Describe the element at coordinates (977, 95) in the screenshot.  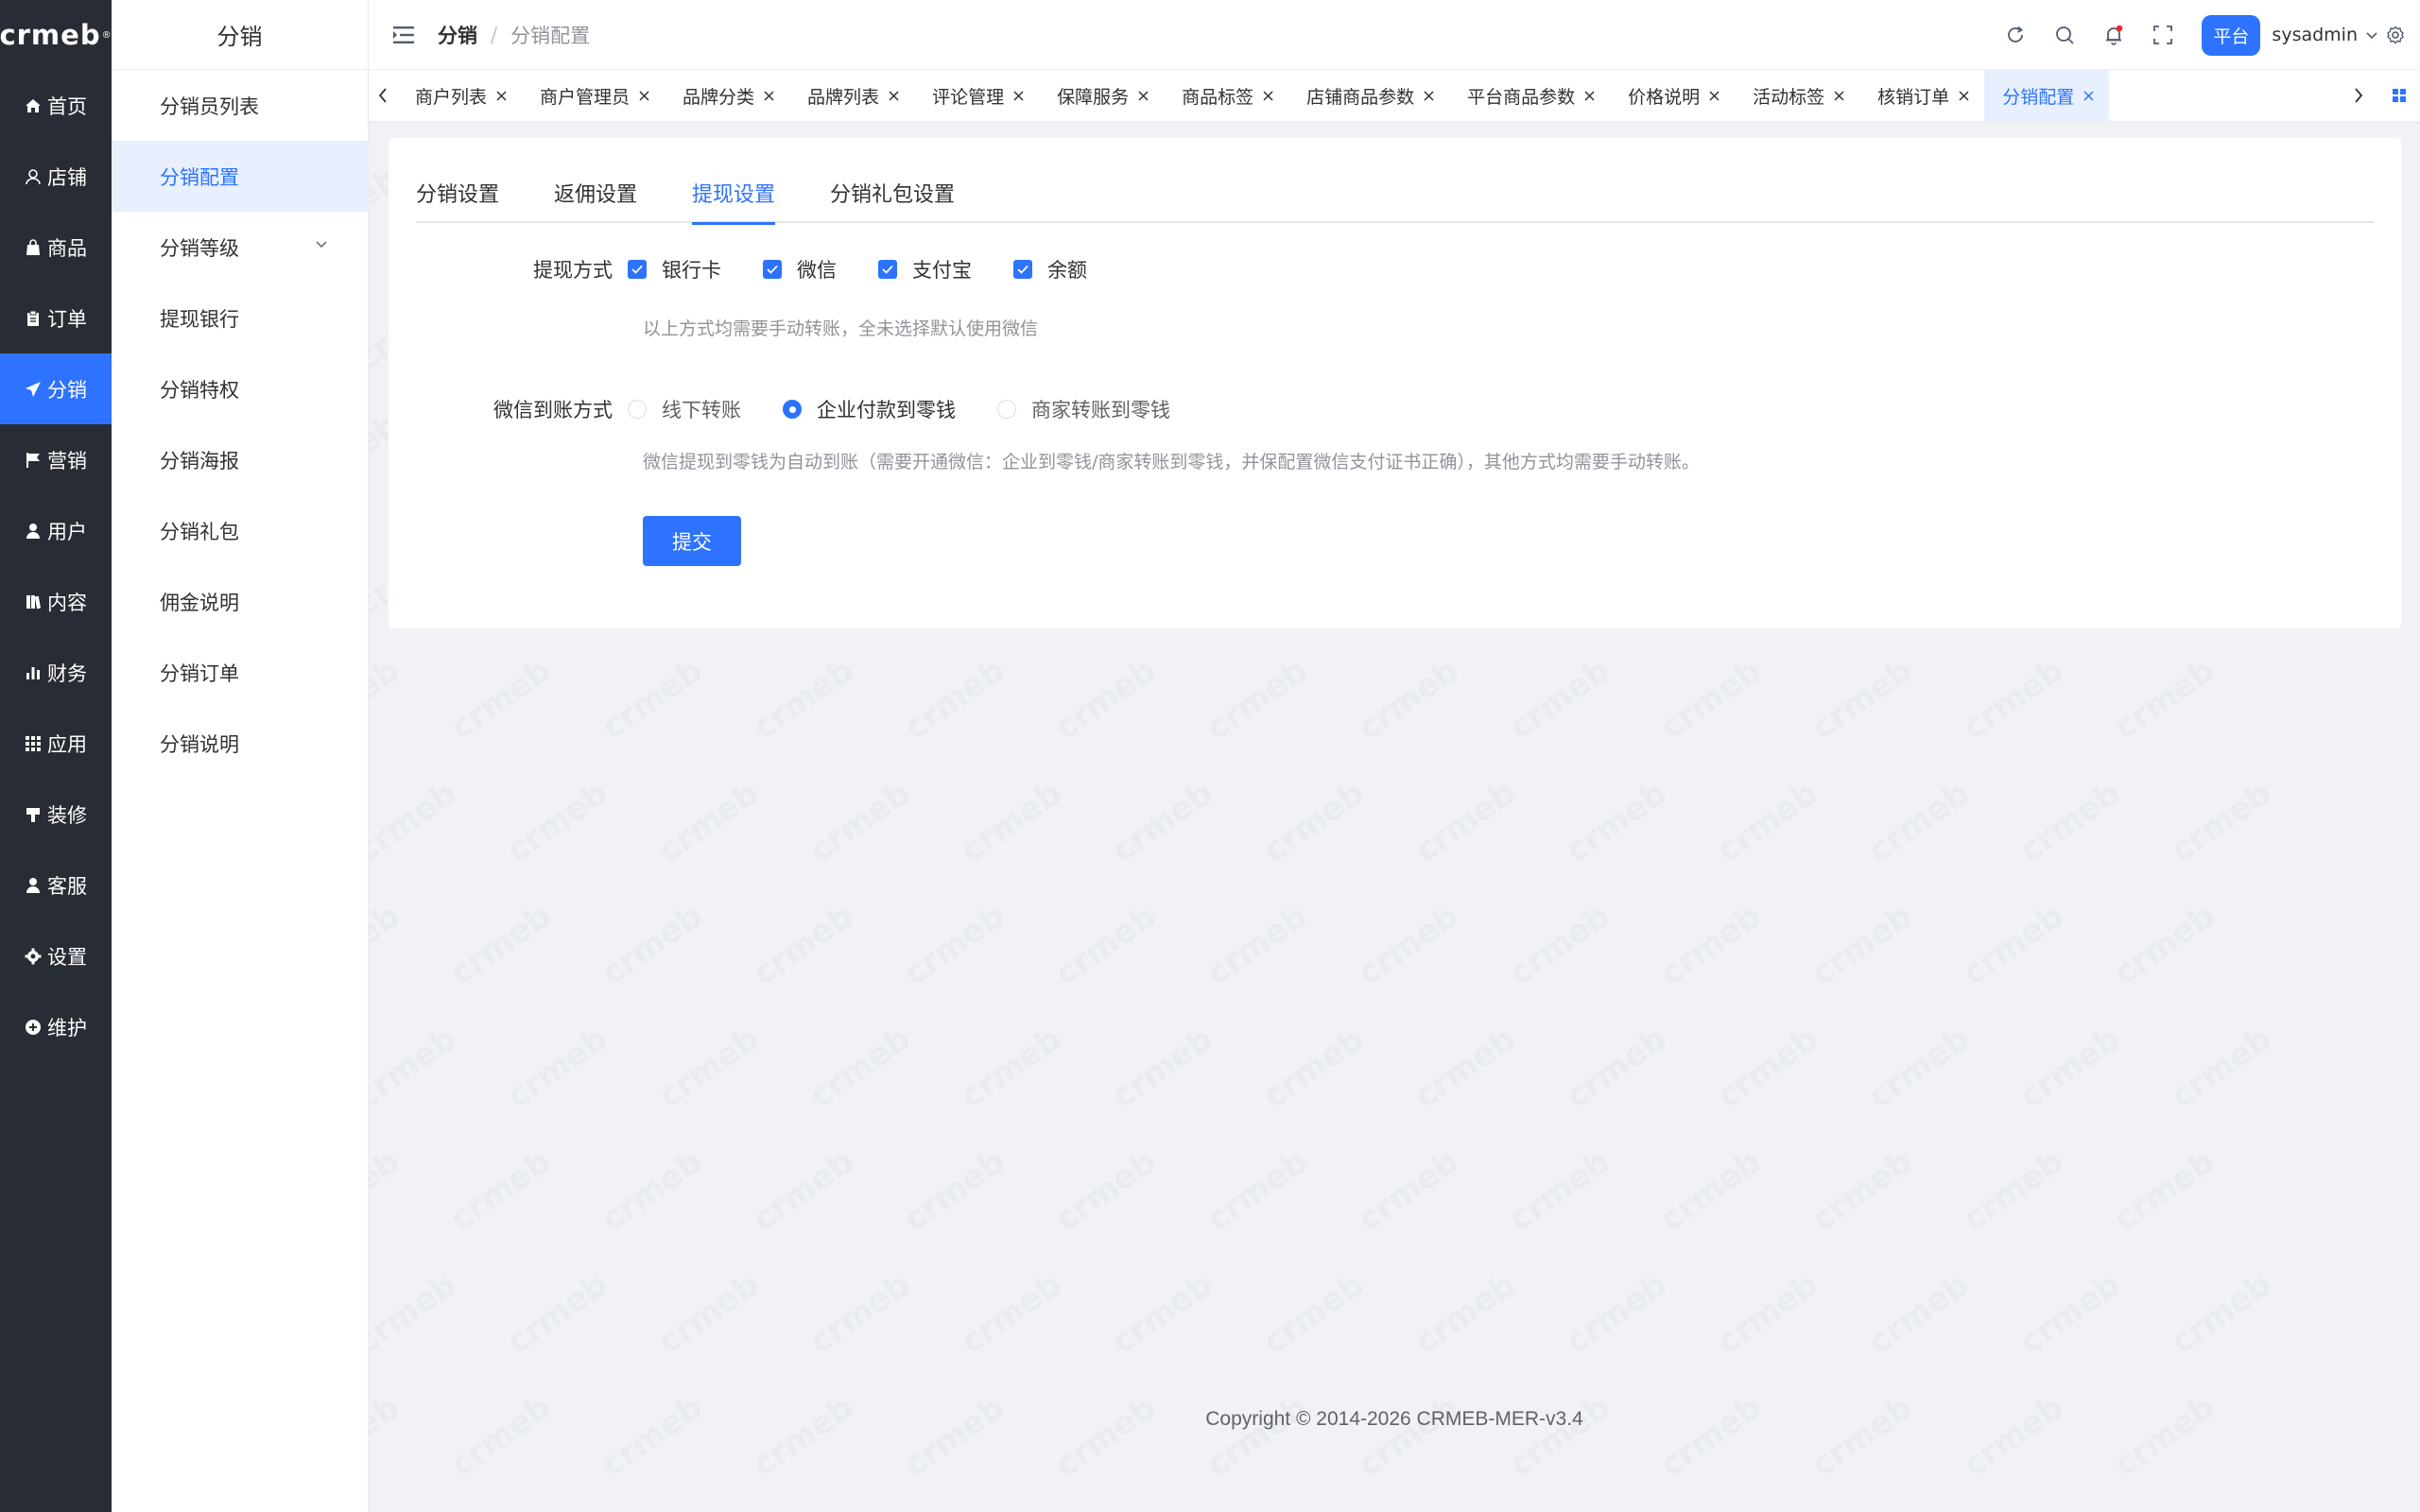
I see `tab-tag-4: 评论管理` at that location.